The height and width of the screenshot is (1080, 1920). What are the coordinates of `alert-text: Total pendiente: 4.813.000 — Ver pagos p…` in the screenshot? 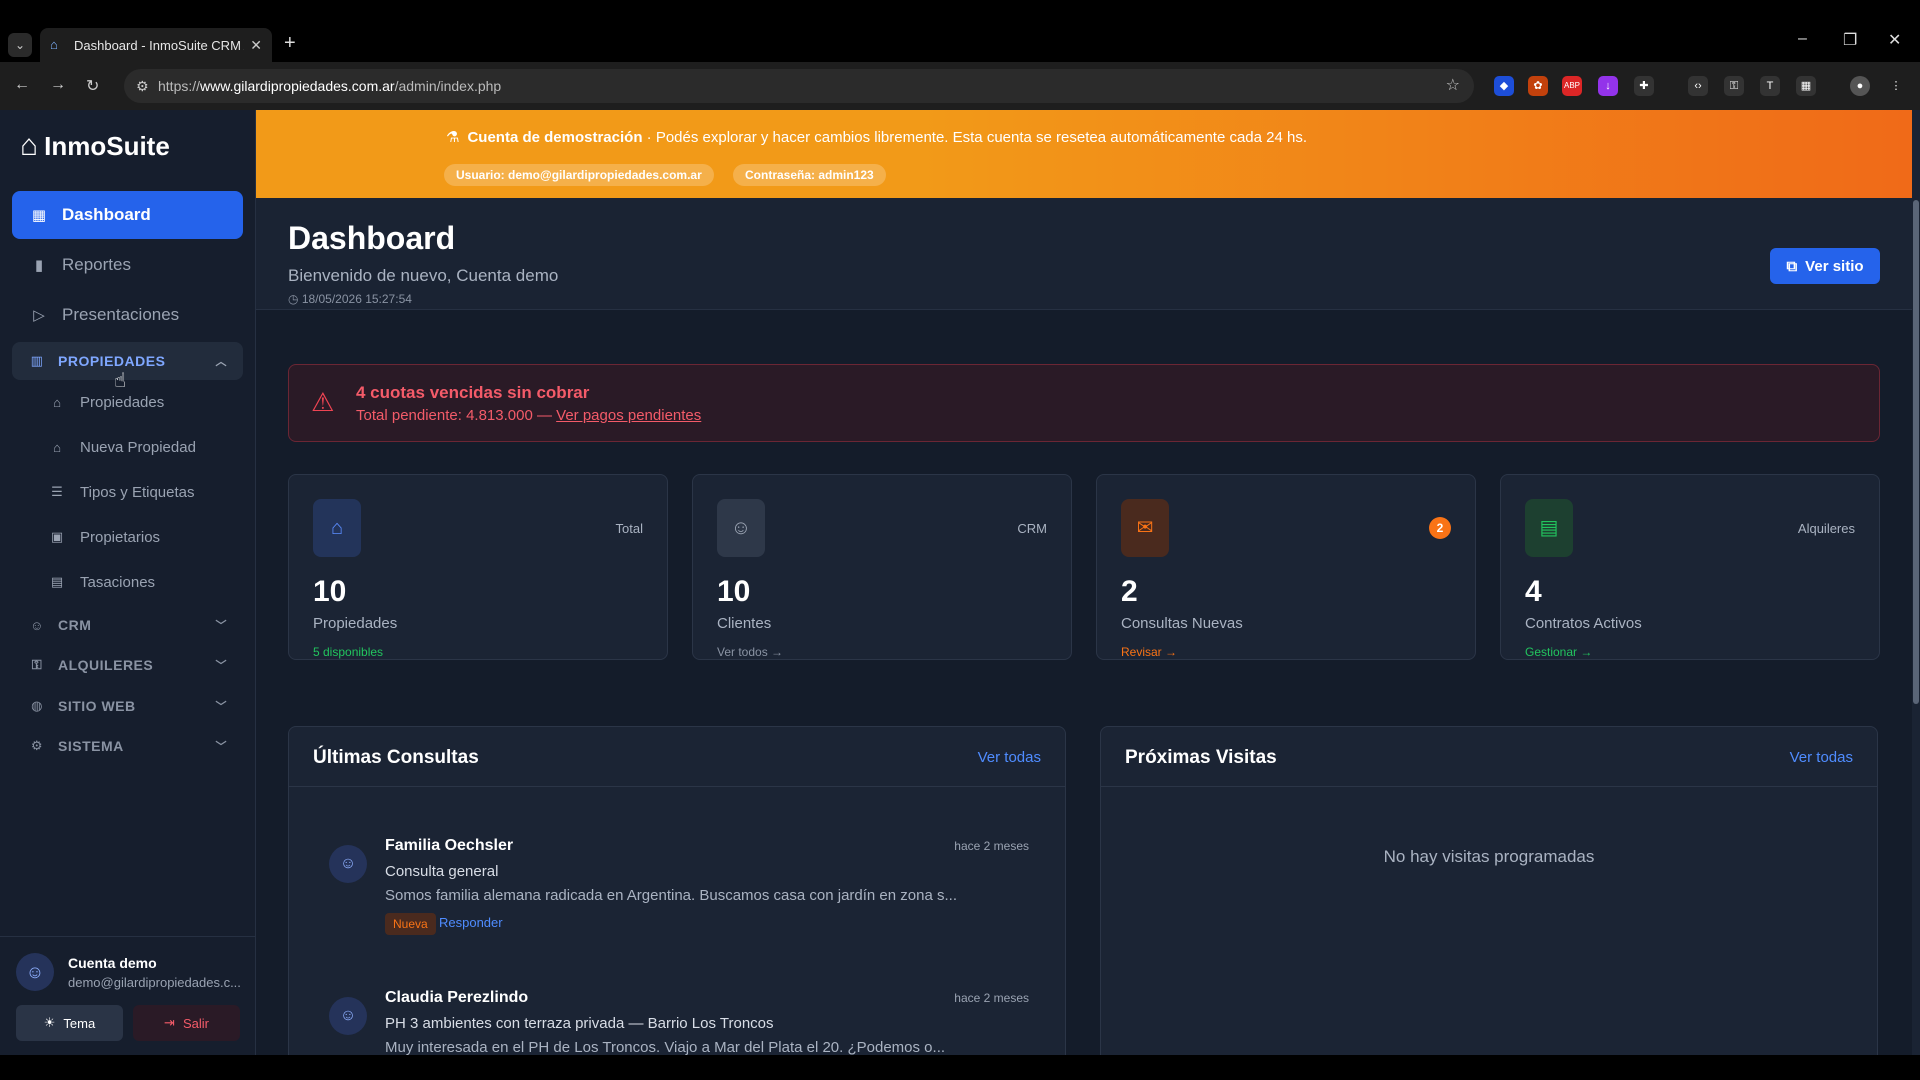 It's located at (528, 415).